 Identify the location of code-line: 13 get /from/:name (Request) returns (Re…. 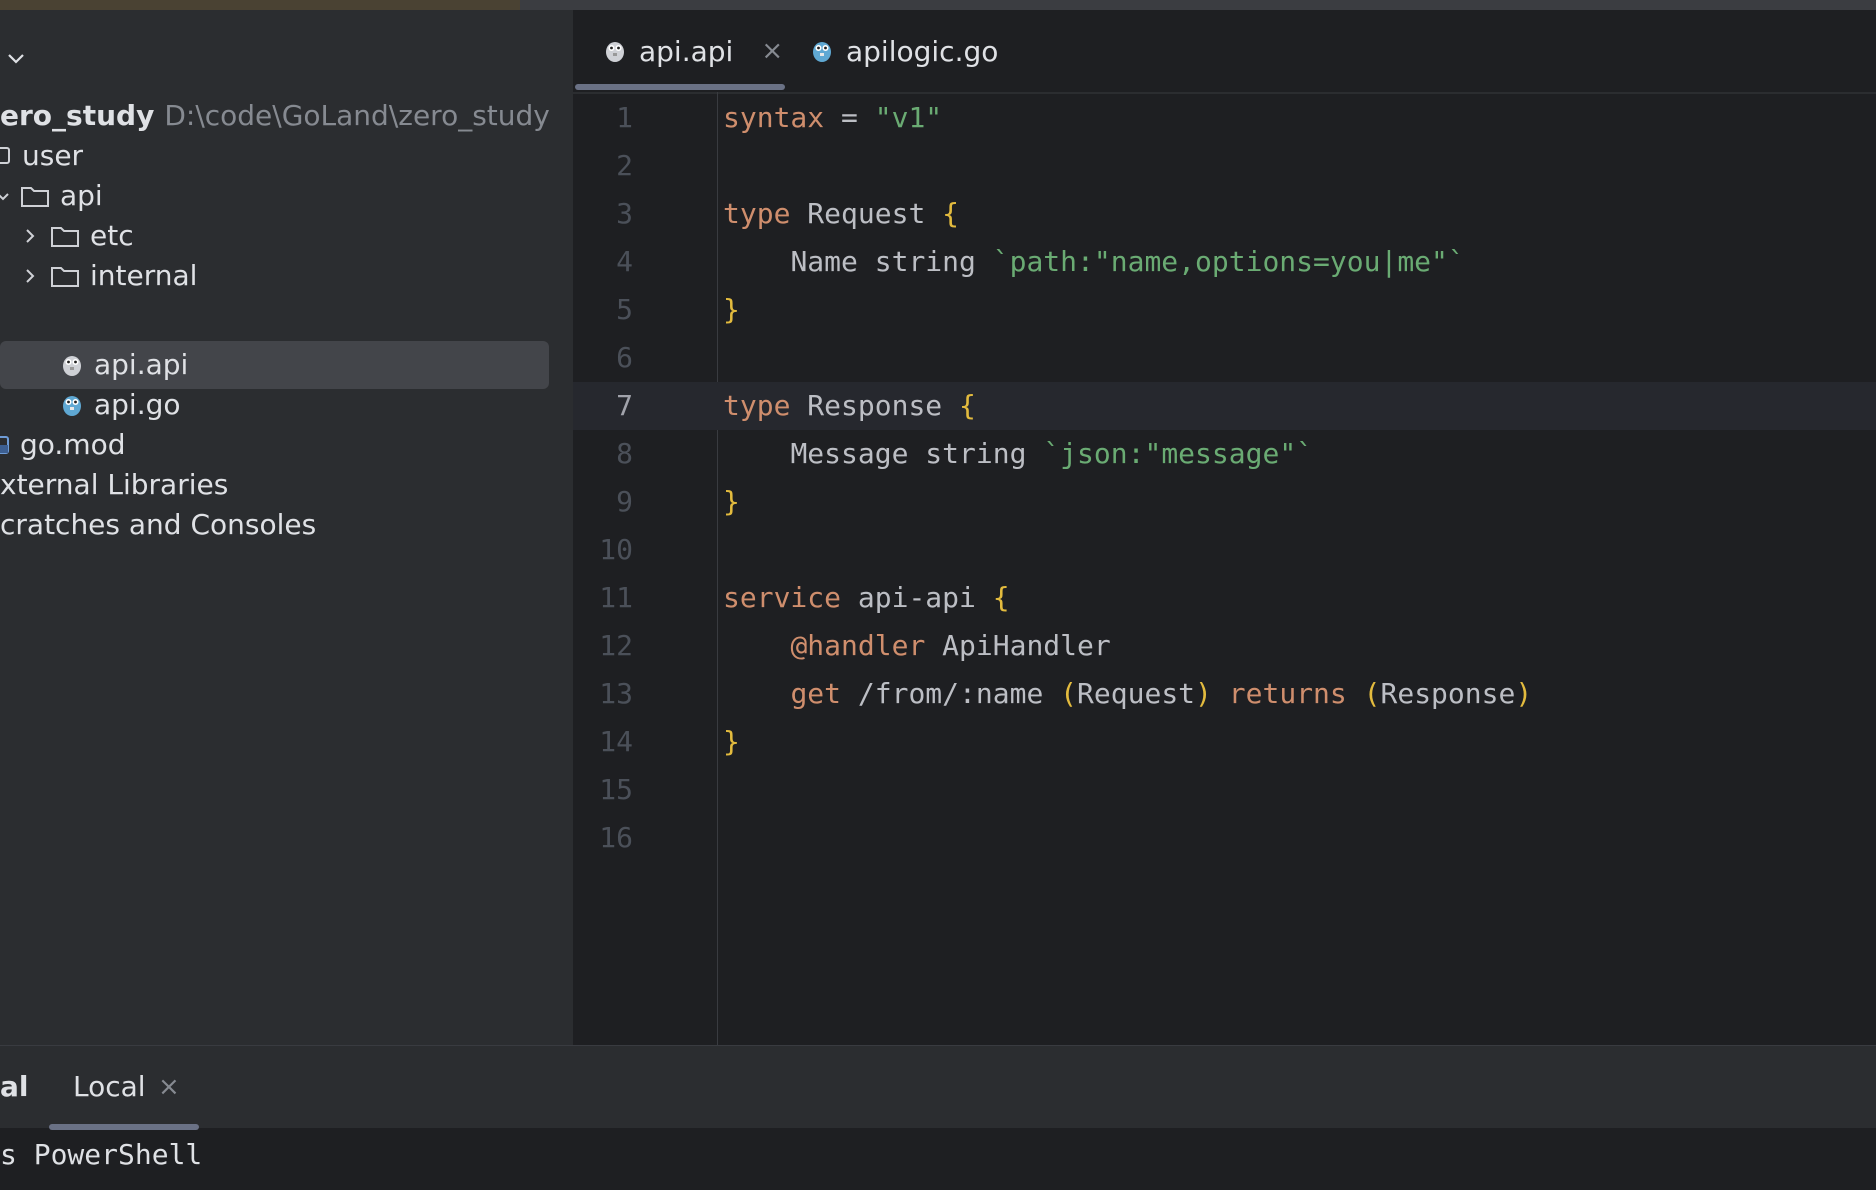
(1224, 694).